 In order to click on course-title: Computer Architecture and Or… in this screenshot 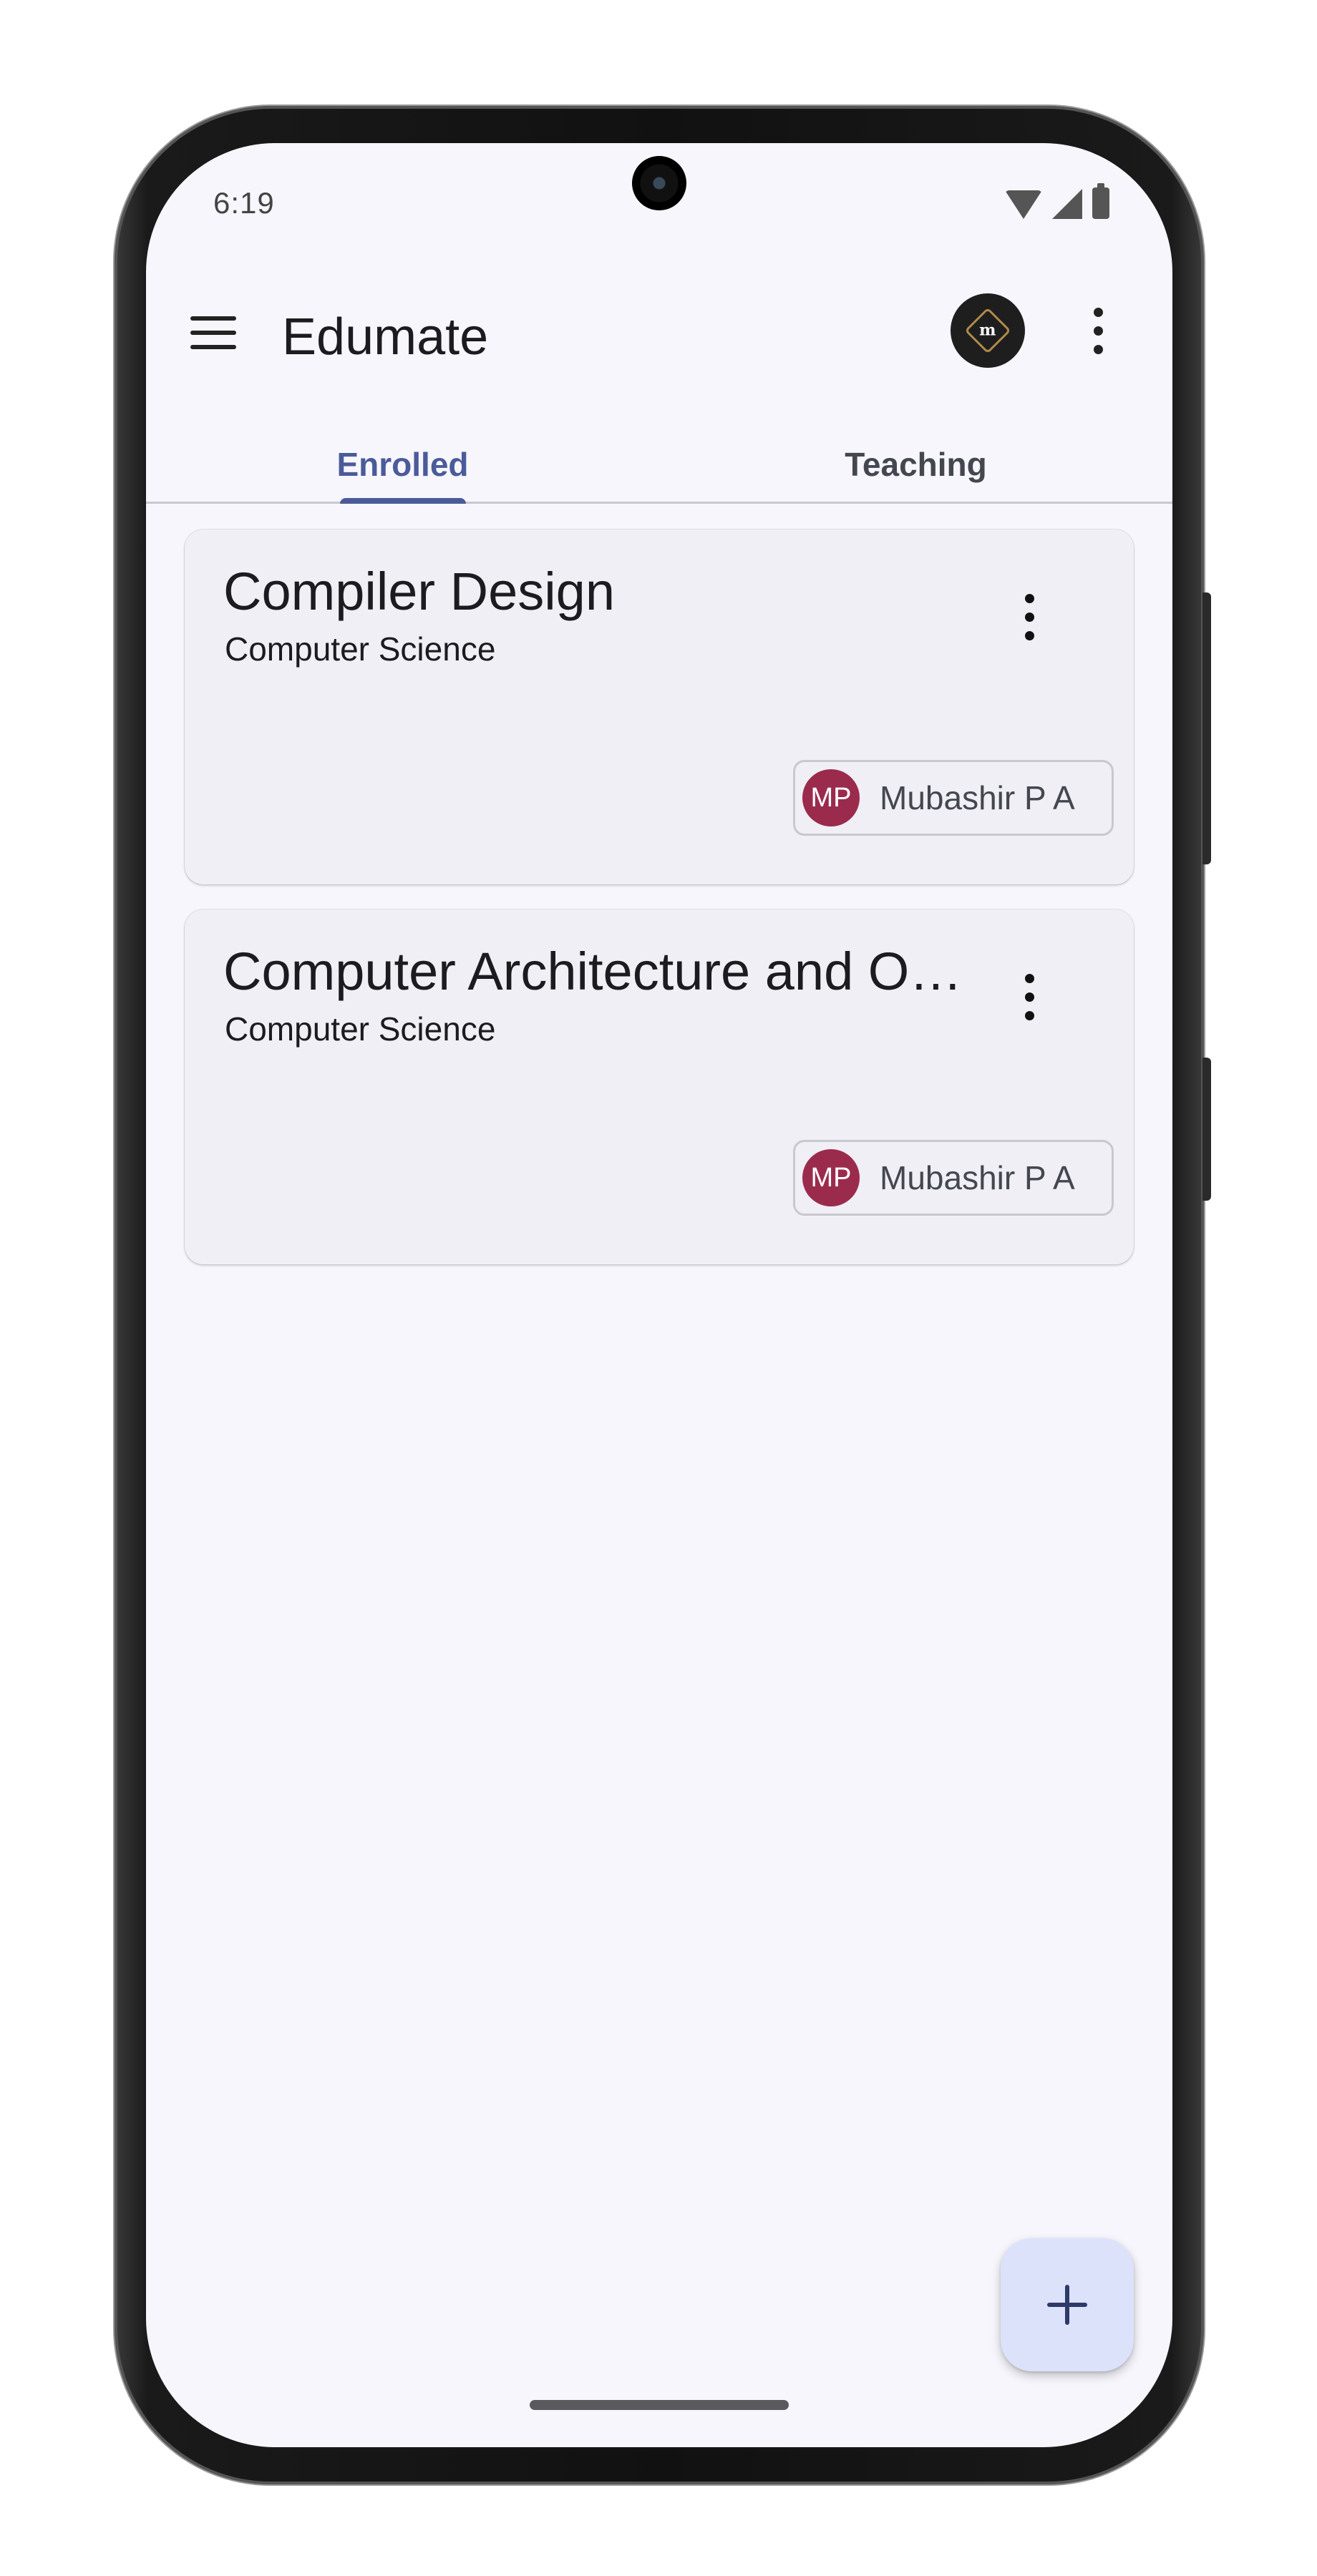, I will do `click(595, 971)`.